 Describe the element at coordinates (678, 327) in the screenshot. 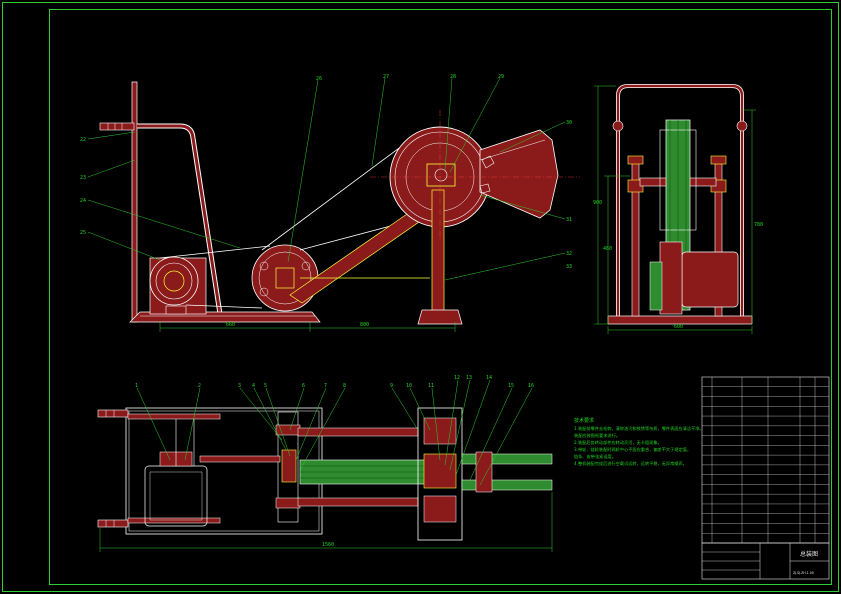

I see `dim-side-width: 600` at that location.